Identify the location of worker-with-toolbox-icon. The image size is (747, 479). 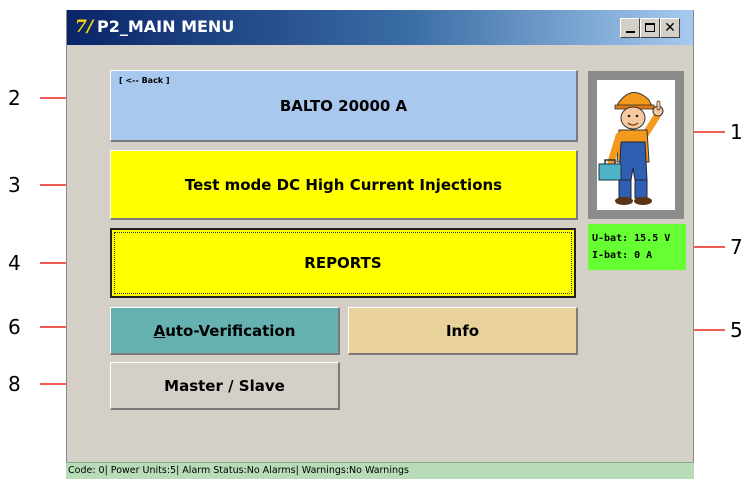
(631, 148).